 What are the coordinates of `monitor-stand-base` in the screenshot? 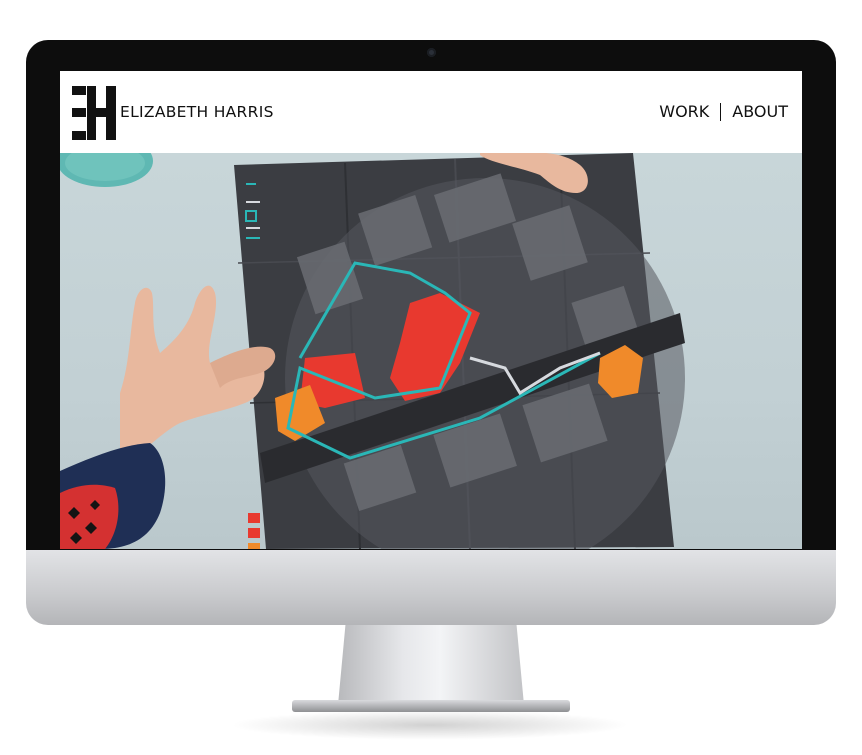 It's located at (431, 706).